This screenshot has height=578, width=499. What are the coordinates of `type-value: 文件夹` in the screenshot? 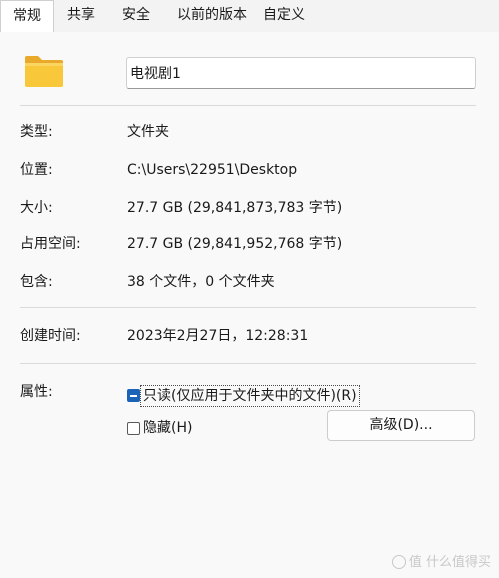 It's located at (148, 132).